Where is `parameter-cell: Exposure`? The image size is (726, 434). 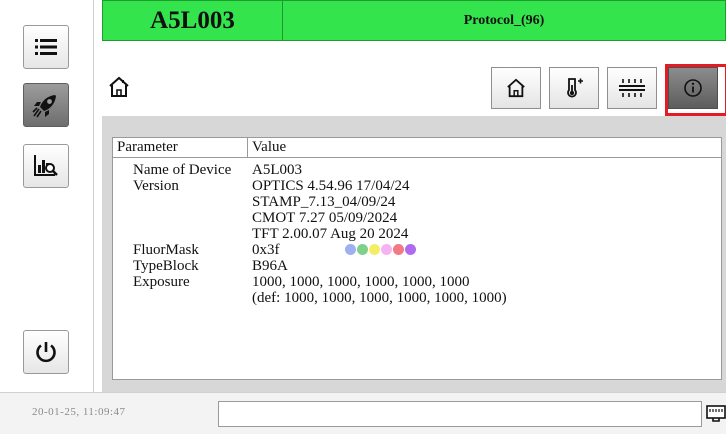 parameter-cell: Exposure is located at coordinates (161, 282).